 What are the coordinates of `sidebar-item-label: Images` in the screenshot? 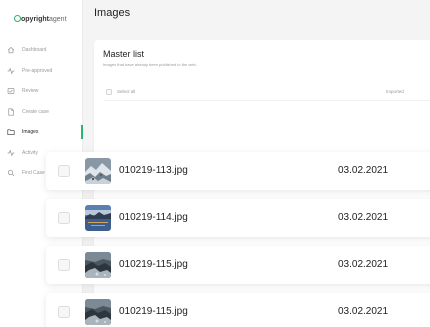 It's located at (30, 132).